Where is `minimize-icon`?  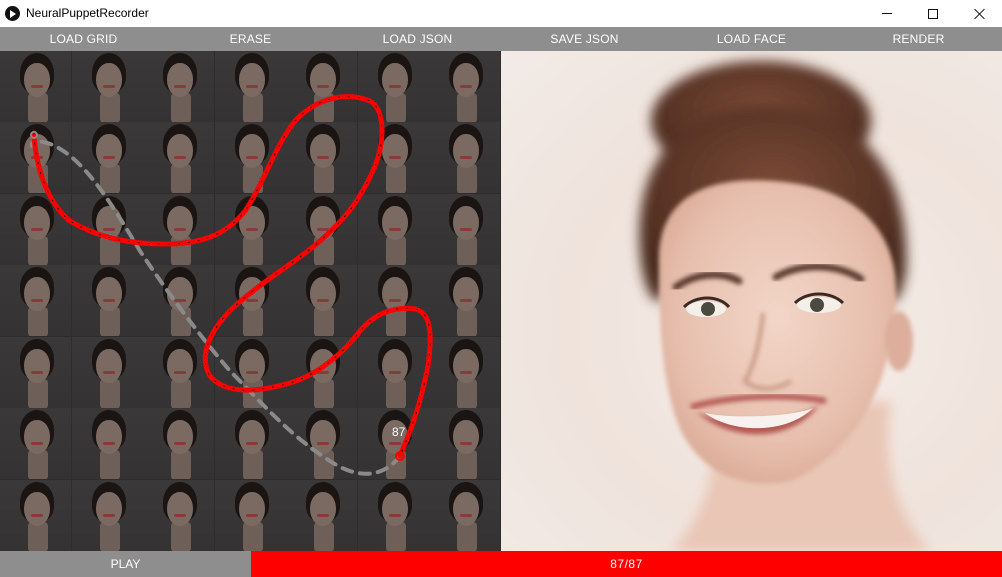
minimize-icon is located at coordinates (887, 13).